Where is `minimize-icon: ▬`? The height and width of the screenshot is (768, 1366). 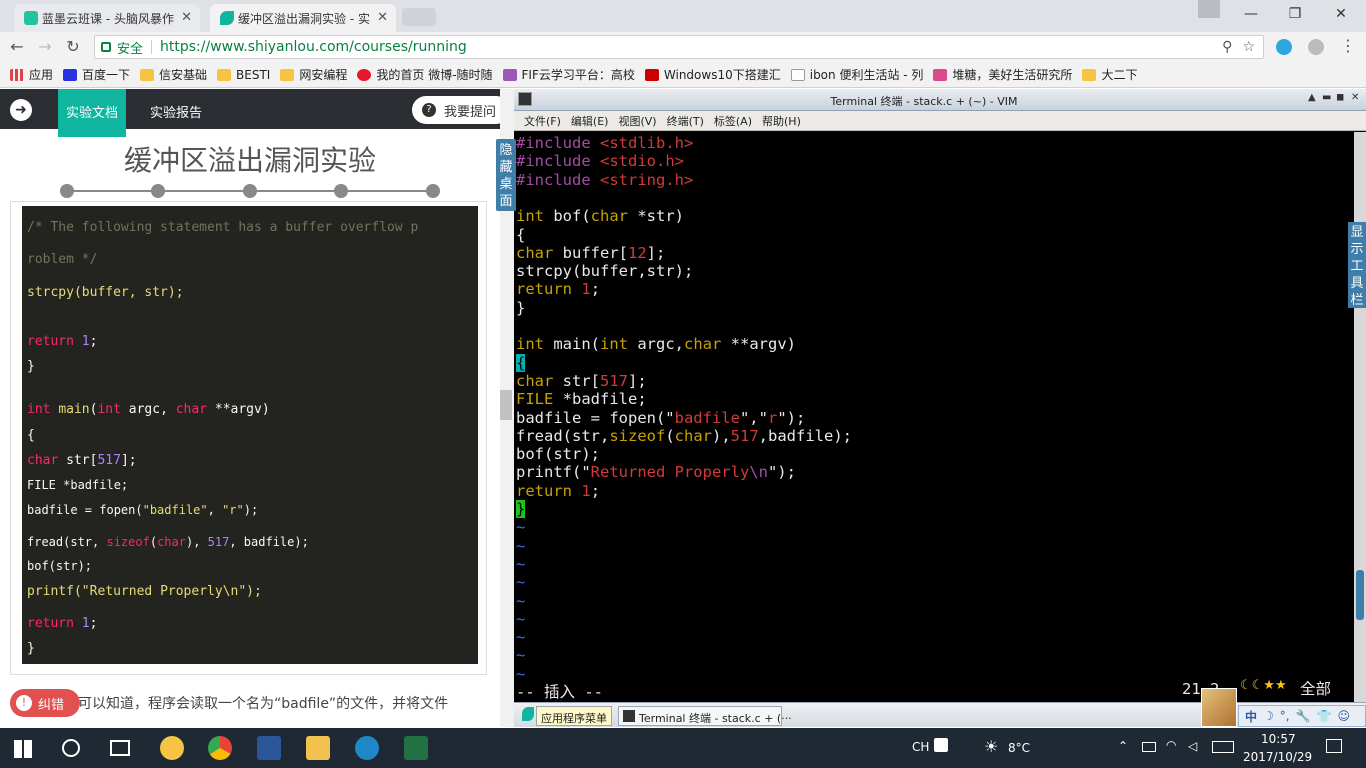 minimize-icon: ▬ is located at coordinates (1326, 97).